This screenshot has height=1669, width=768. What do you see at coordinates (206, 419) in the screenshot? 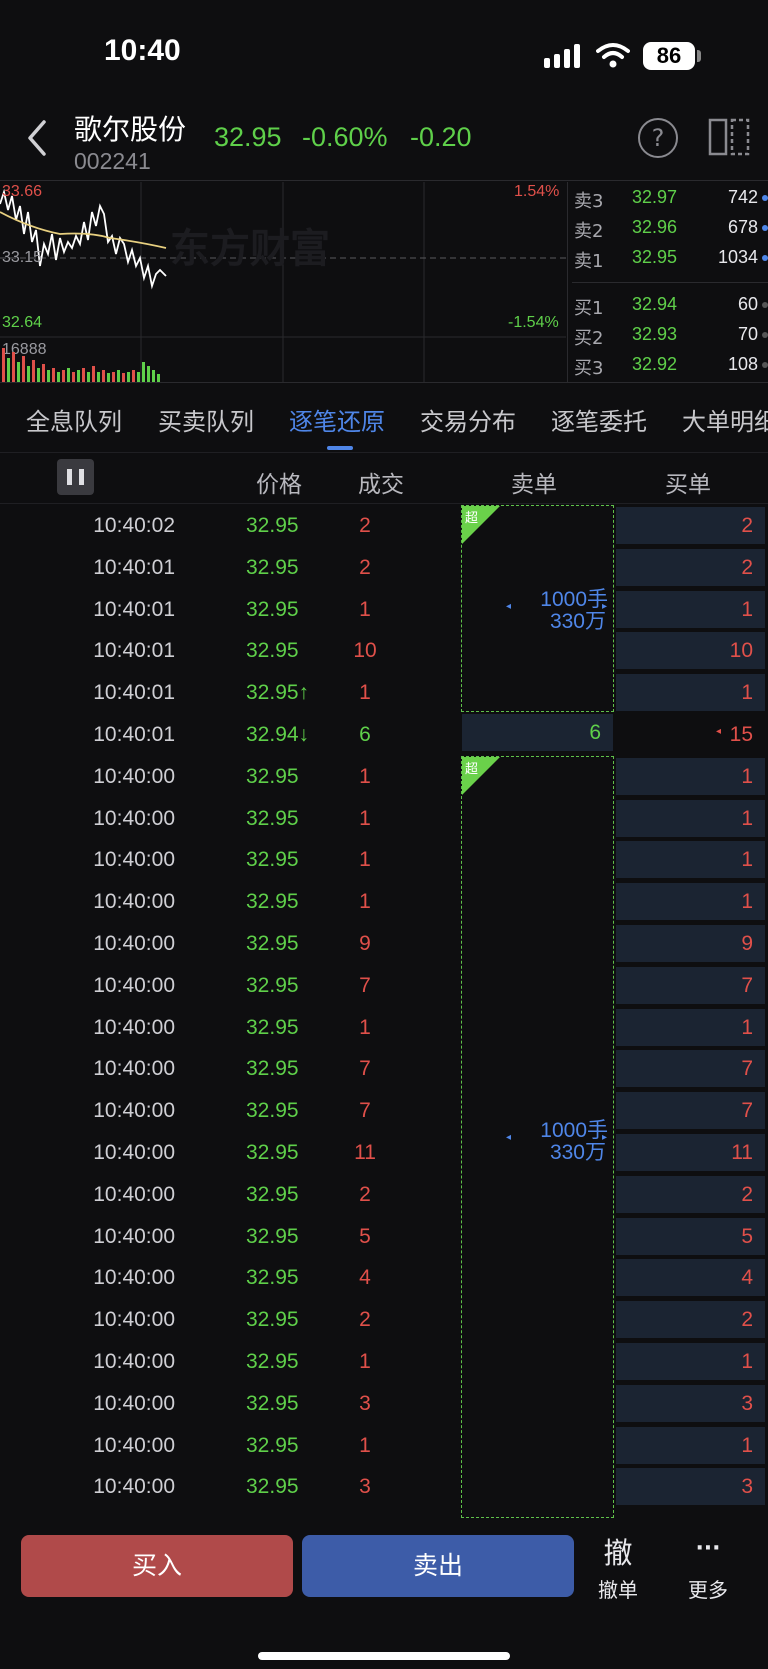
I see `tab-buy-sell-queue: 买卖队列` at bounding box center [206, 419].